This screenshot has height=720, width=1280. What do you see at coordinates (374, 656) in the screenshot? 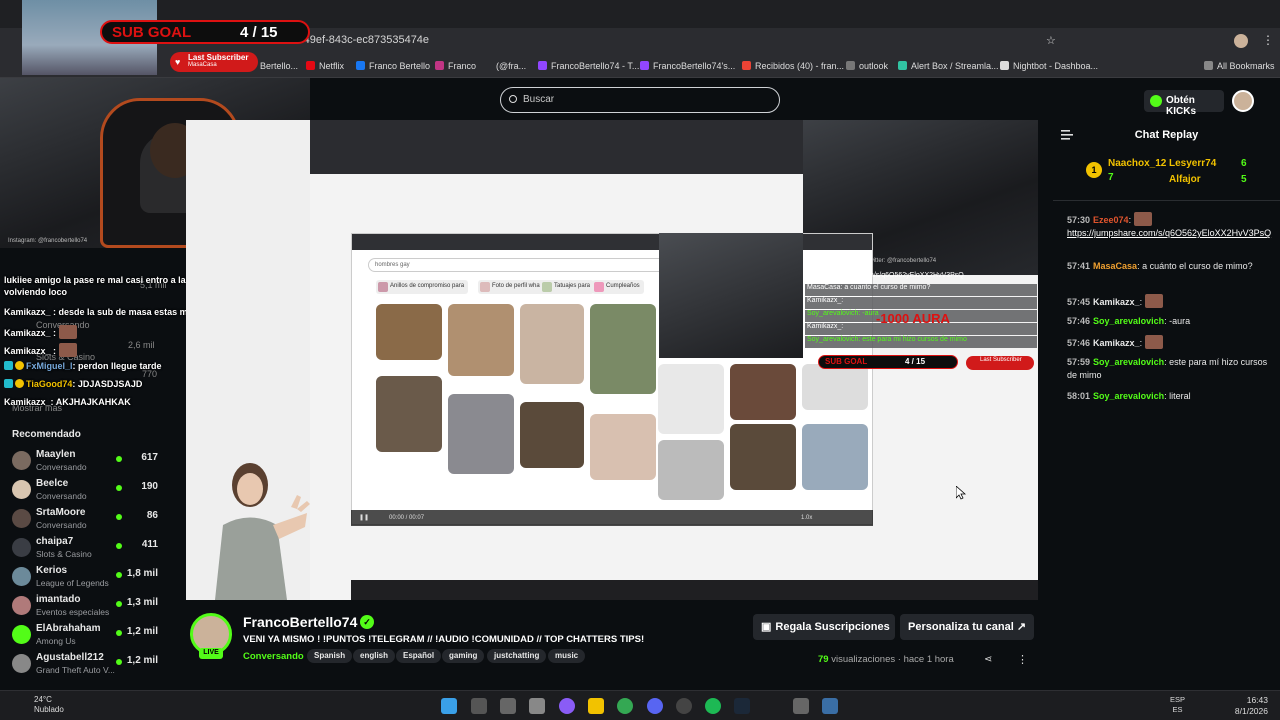
I see `tag-english: english` at bounding box center [374, 656].